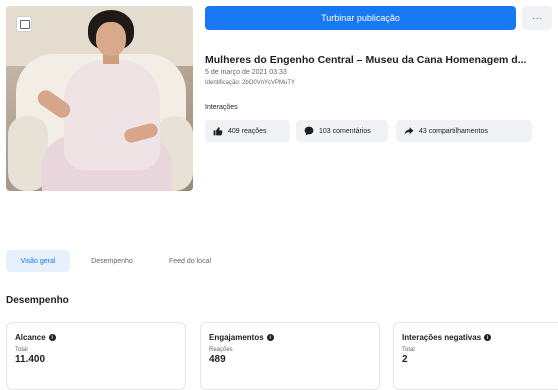 This screenshot has width=558, height=390. I want to click on metric-card-engagement: Engajamentos i Reações 489, so click(290, 356).